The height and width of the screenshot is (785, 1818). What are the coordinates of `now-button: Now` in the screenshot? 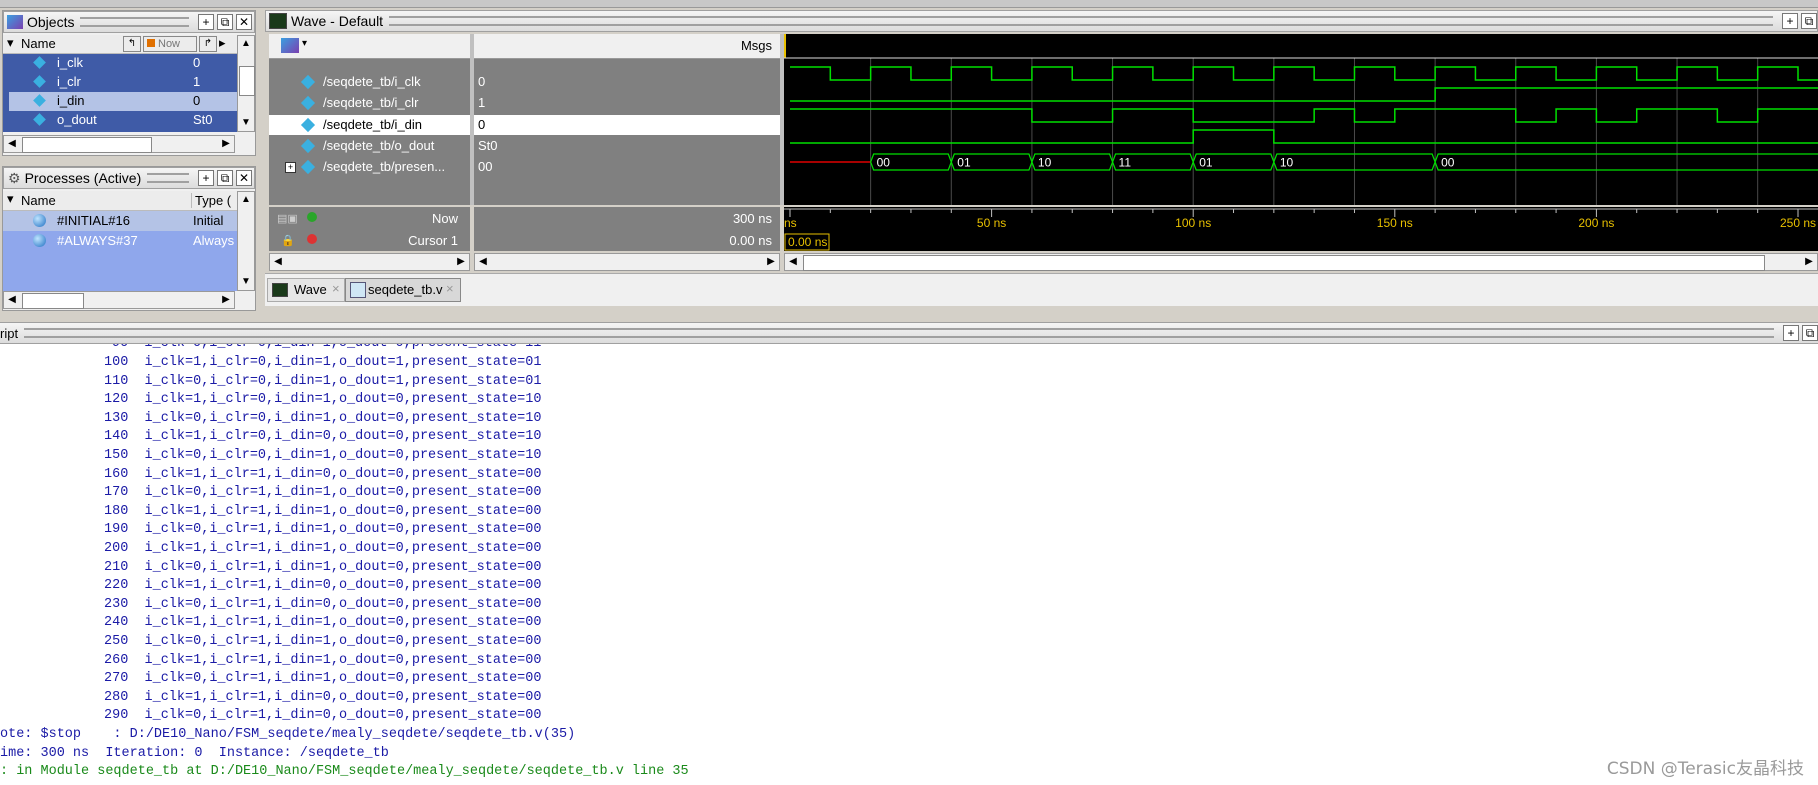 It's located at (170, 44).